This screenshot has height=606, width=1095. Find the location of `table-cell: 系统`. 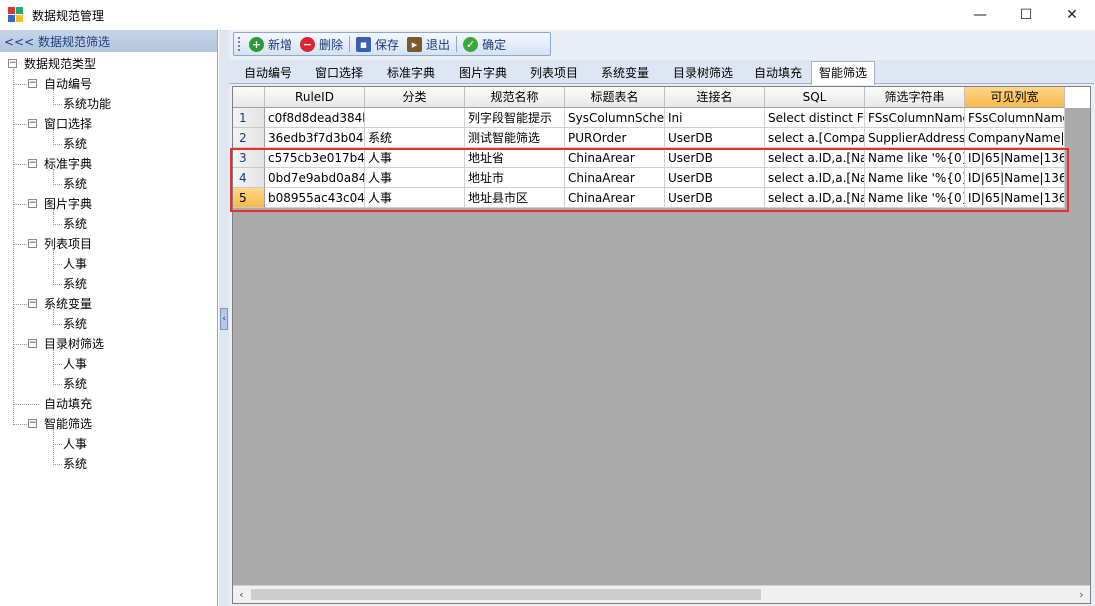

table-cell: 系统 is located at coordinates (415, 138).